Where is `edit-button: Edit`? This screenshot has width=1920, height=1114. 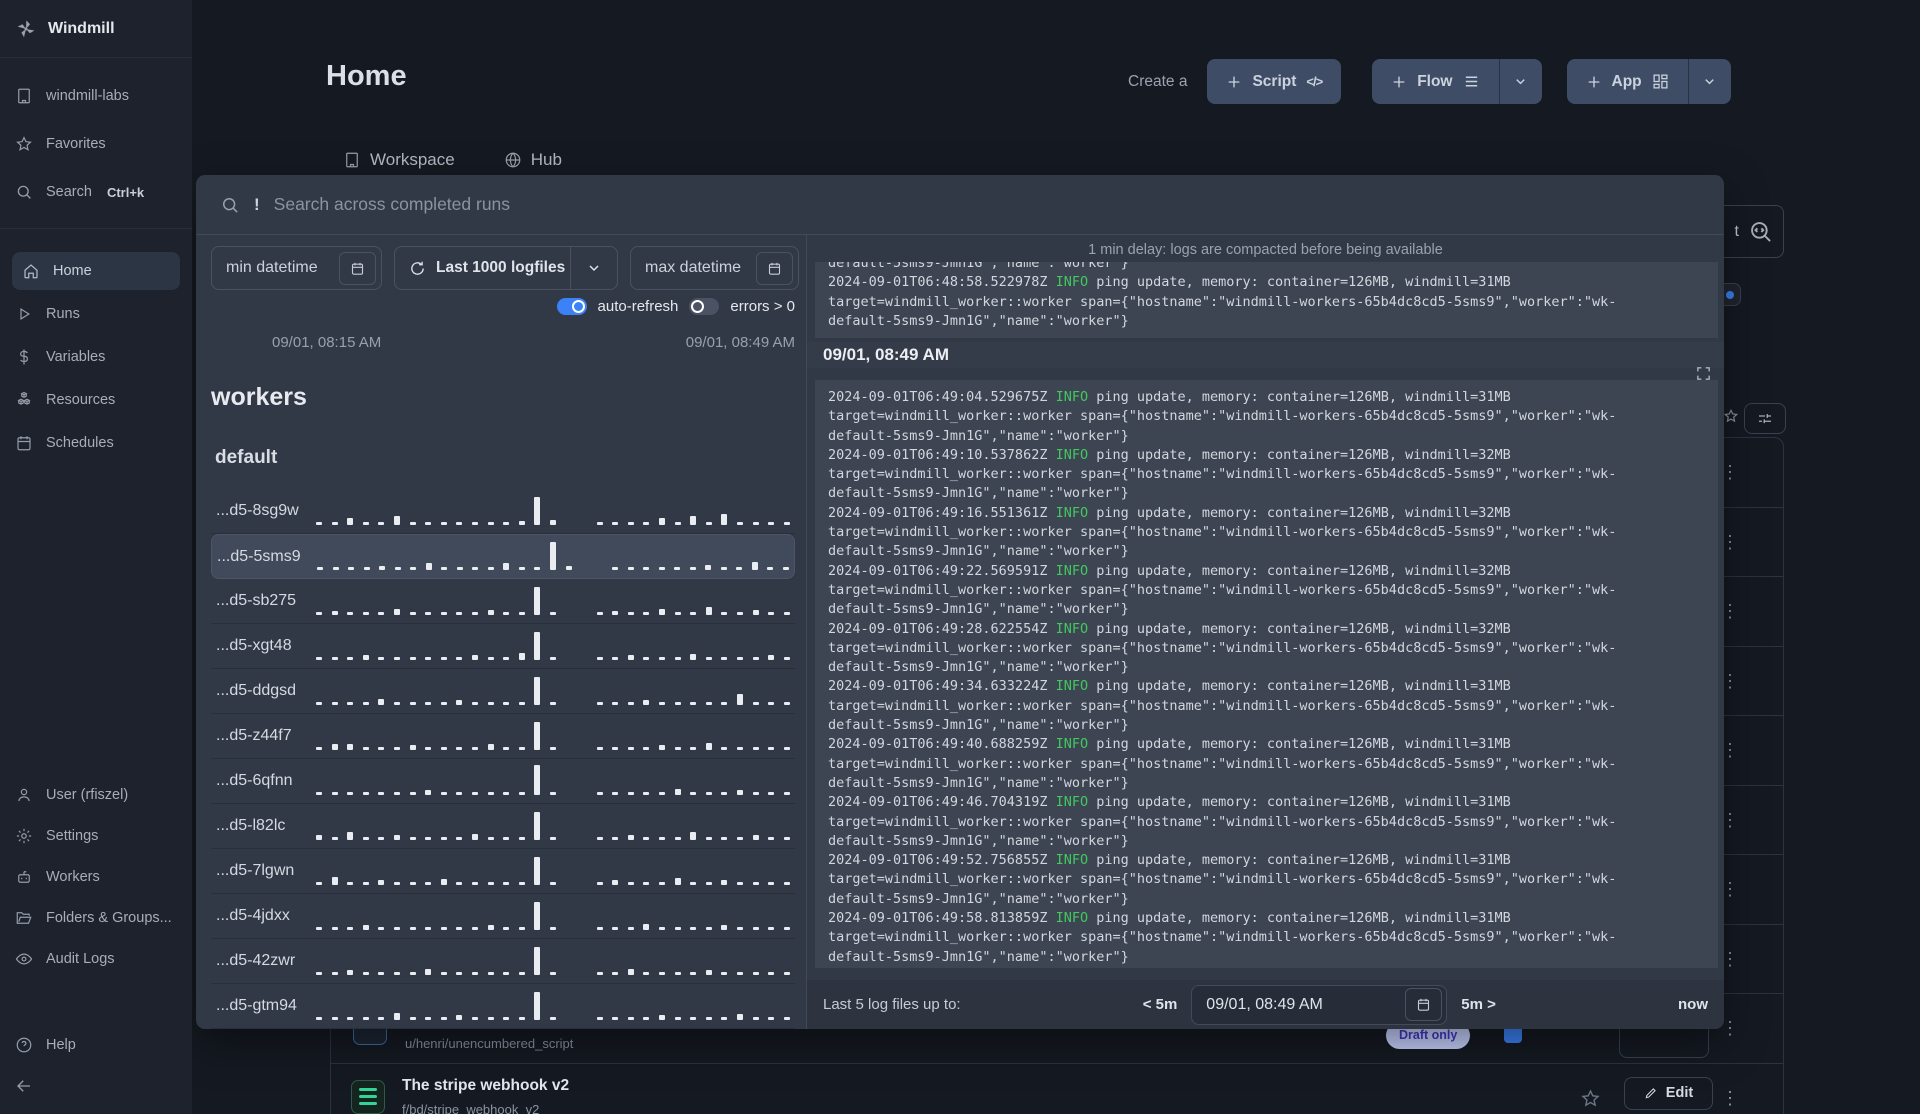
edit-button: Edit is located at coordinates (1668, 1093).